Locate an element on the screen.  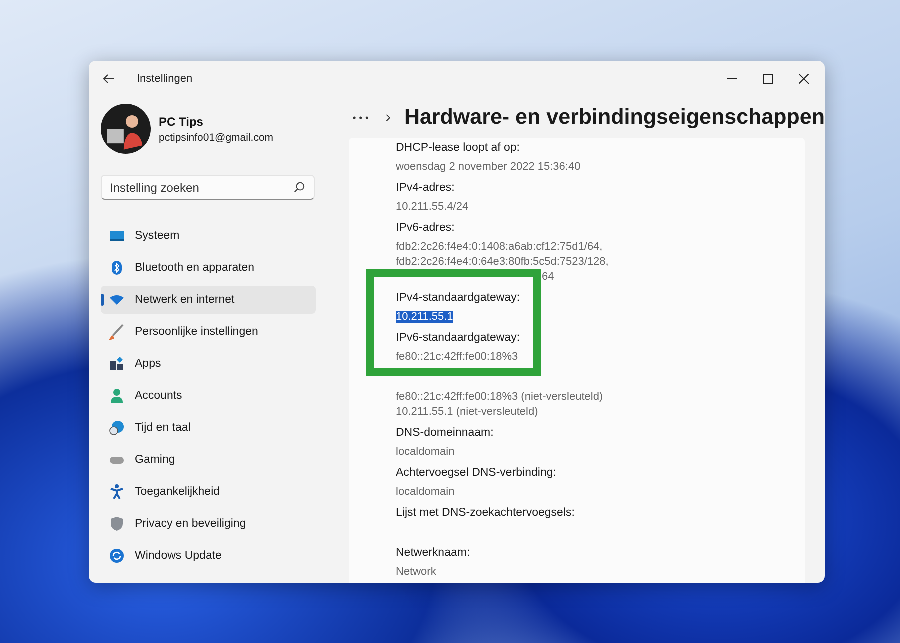
person-icon is located at coordinates (117, 396).